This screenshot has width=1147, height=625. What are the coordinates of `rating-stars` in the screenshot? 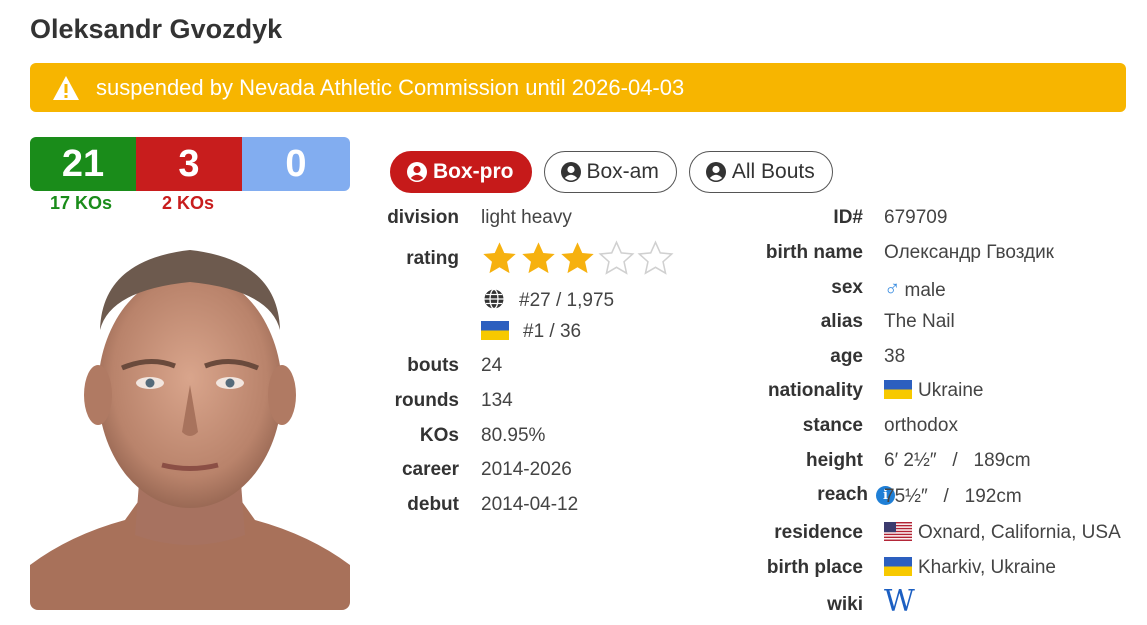 It's located at (577, 258).